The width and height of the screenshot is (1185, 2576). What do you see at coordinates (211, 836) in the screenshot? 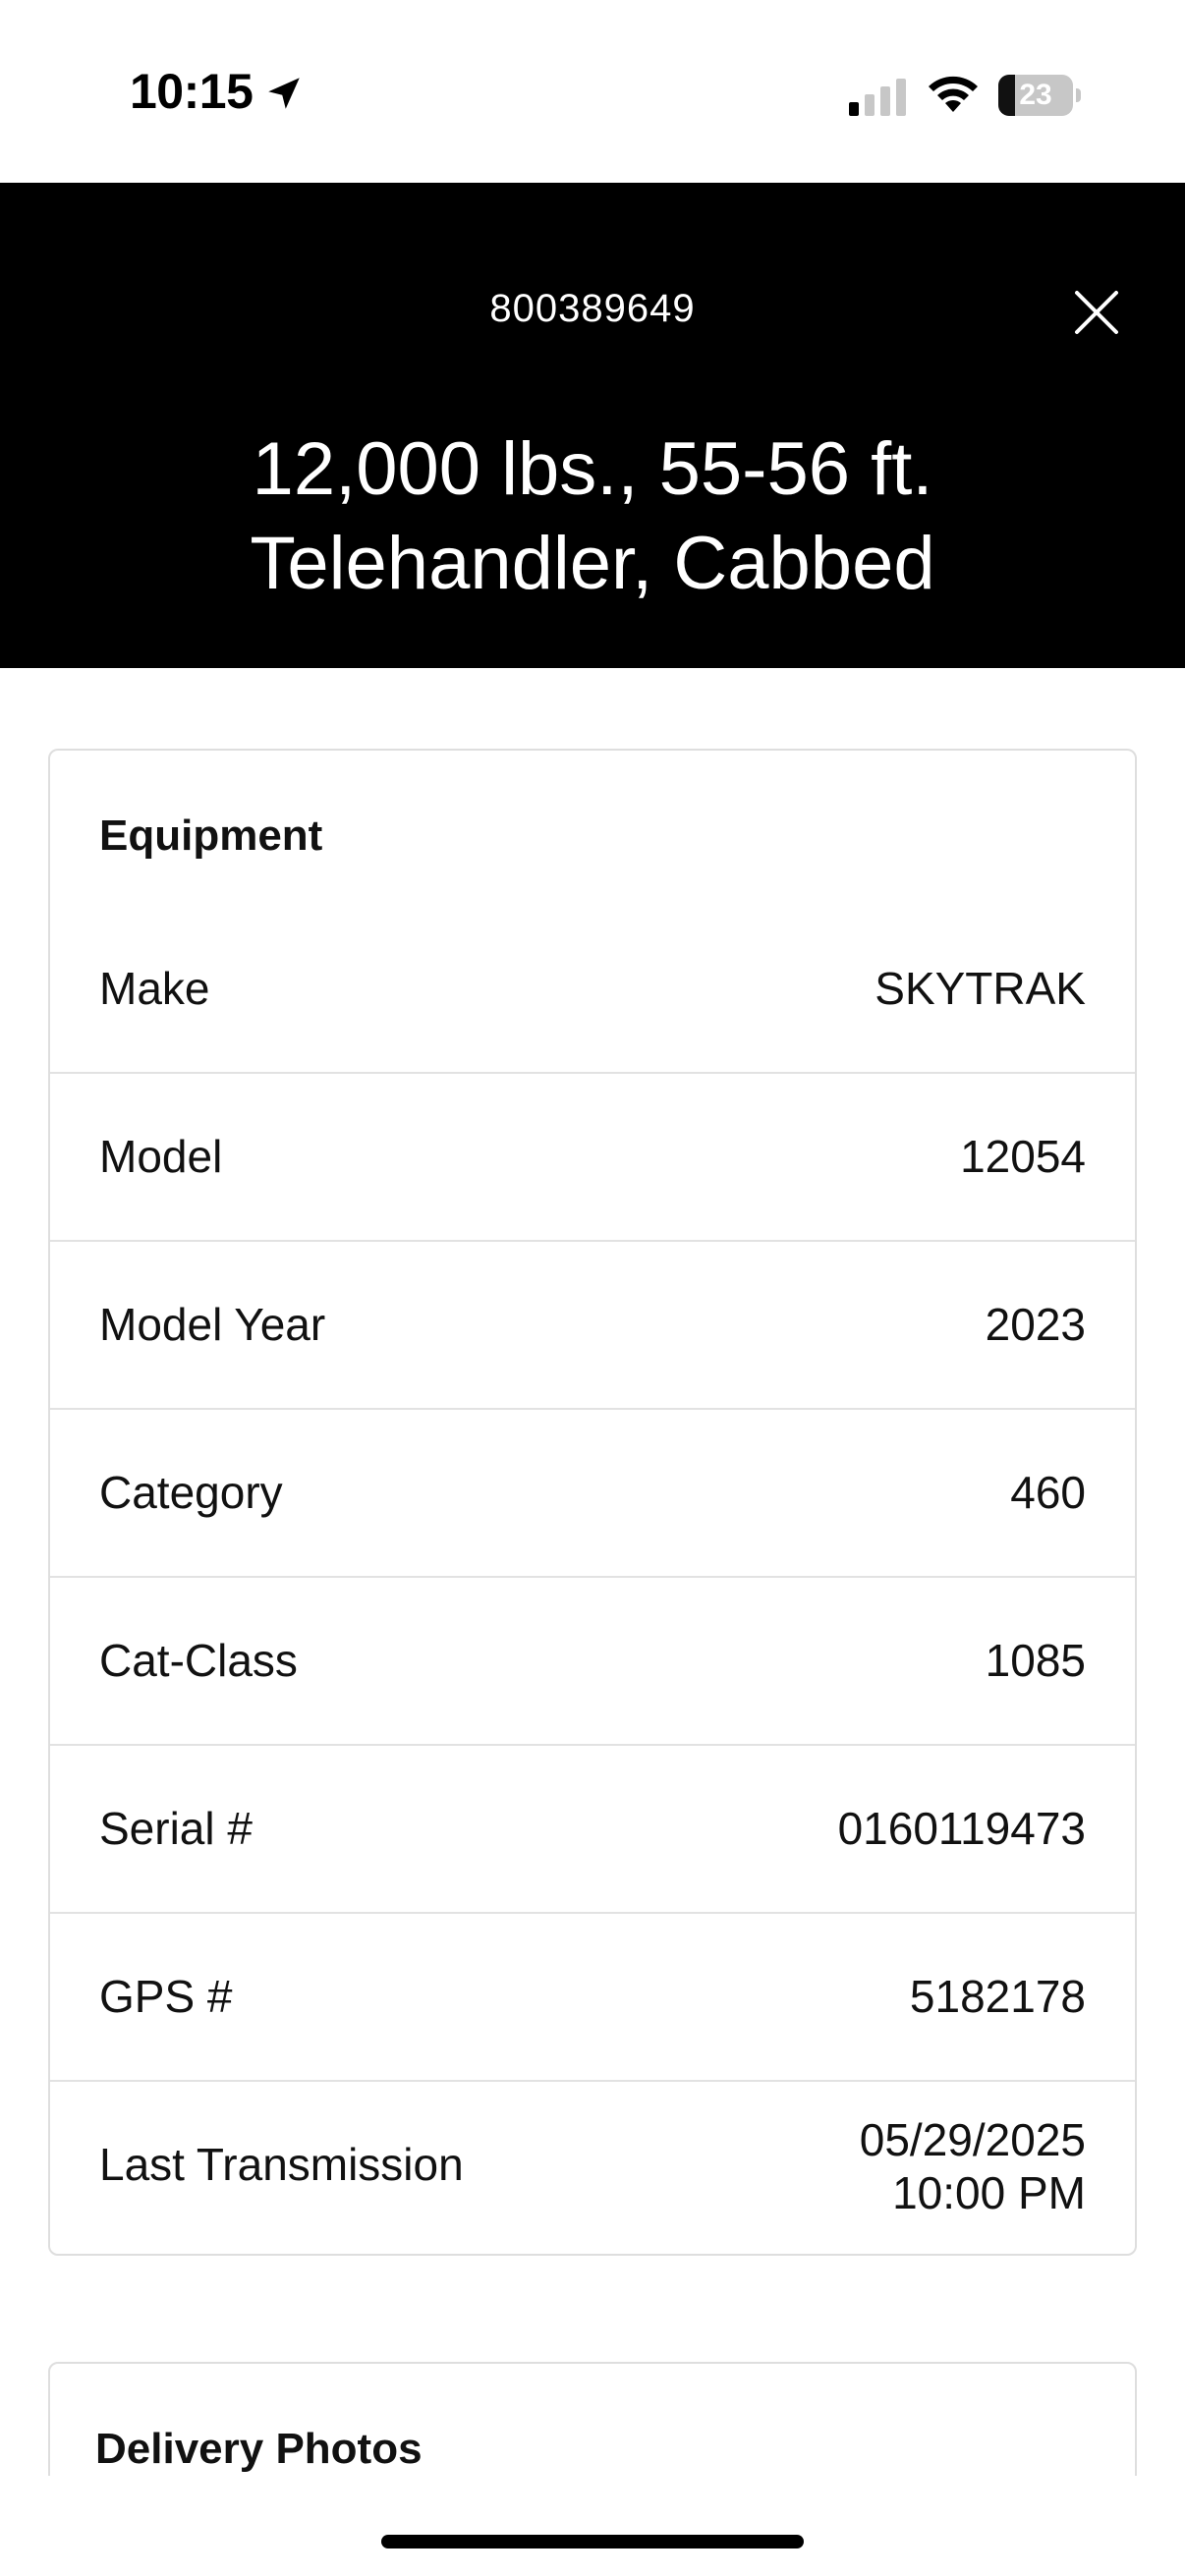
I see `equipment-heading: Equipment` at bounding box center [211, 836].